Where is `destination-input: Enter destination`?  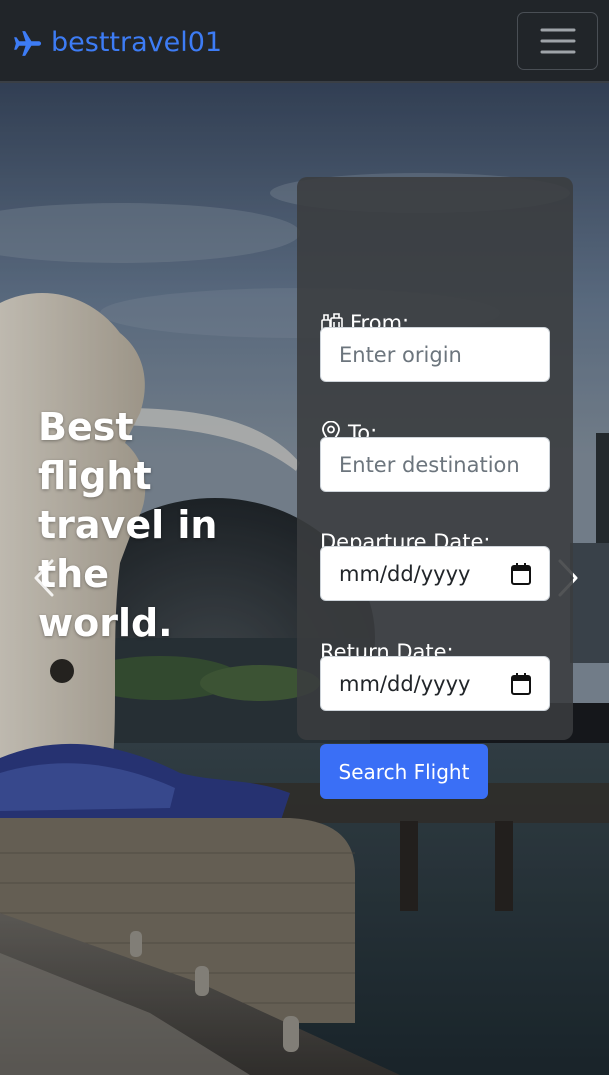
destination-input: Enter destination is located at coordinates (435, 464).